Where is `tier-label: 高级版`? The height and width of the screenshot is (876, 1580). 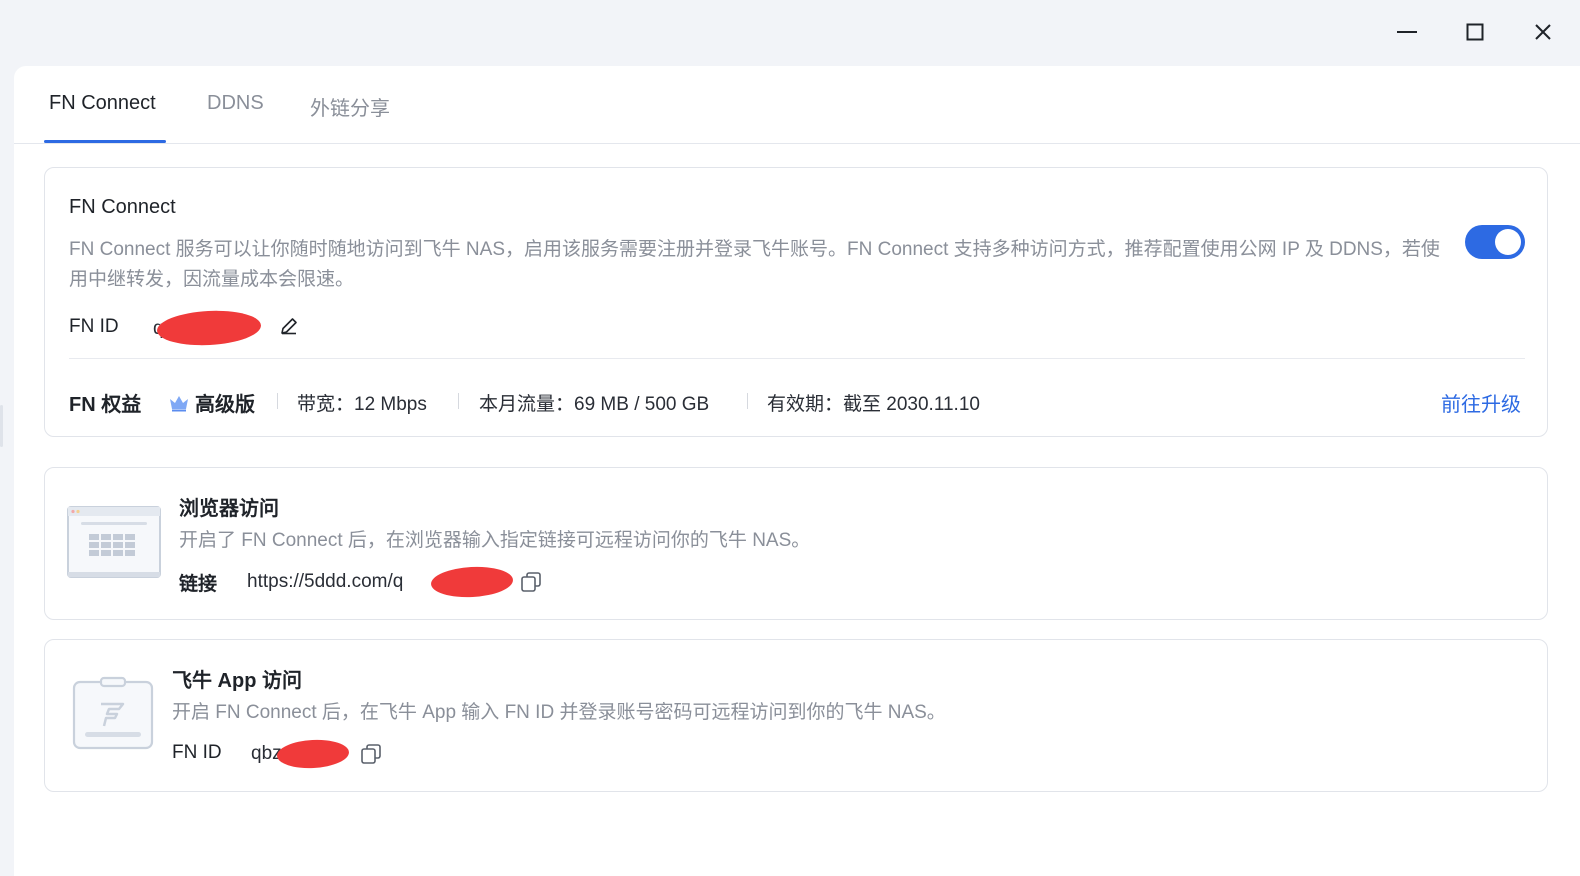
tier-label: 高级版 is located at coordinates (225, 405).